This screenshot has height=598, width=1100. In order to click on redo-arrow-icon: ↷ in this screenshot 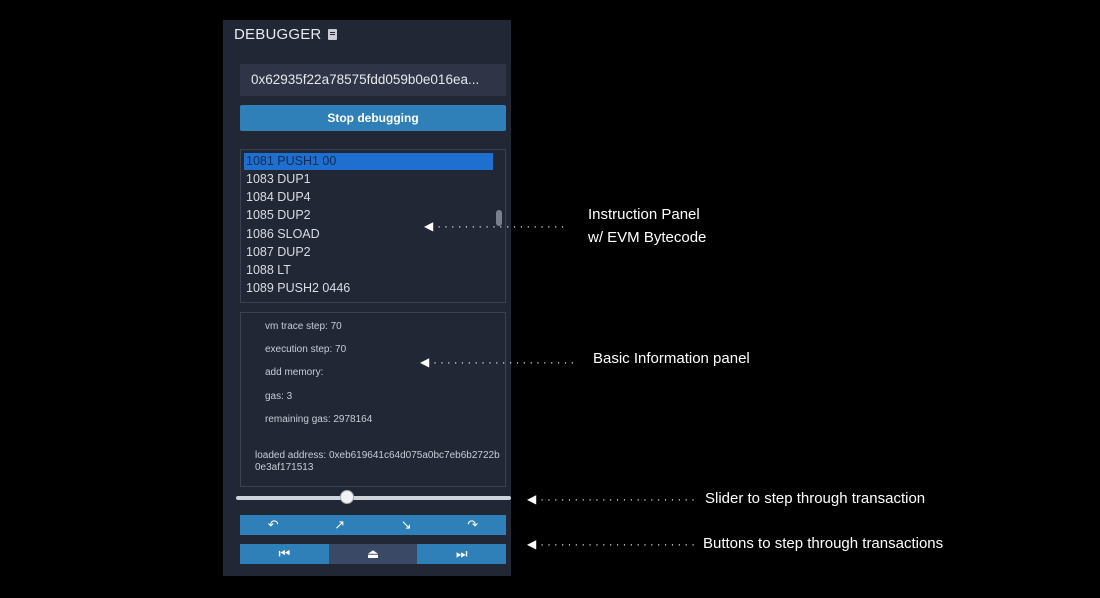, I will do `click(473, 524)`.